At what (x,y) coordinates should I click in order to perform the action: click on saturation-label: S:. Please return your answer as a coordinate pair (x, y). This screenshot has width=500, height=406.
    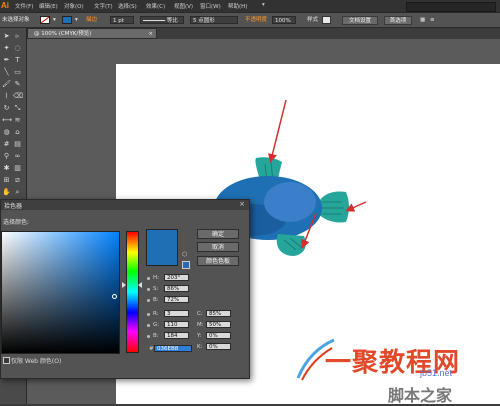
    Looking at the image, I should click on (156, 289).